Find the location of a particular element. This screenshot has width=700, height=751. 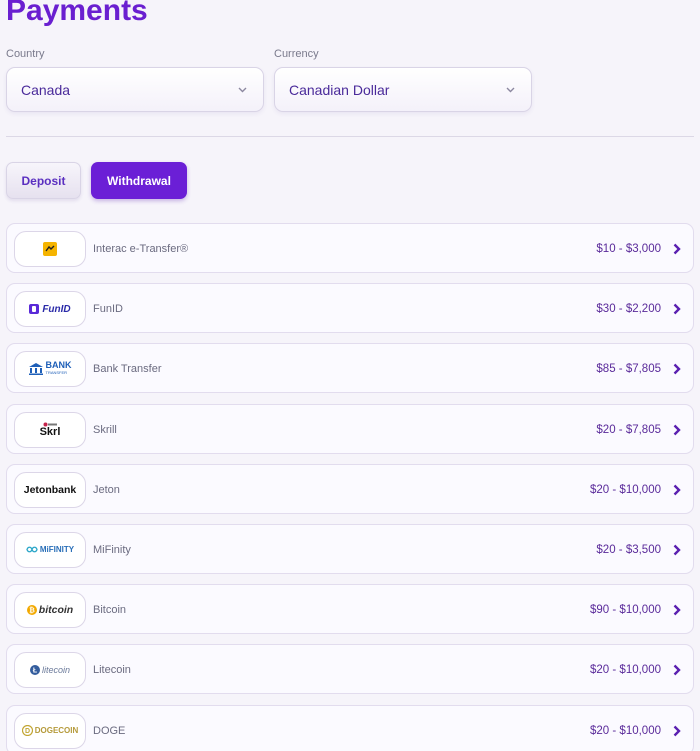

country-value: Canada is located at coordinates (46, 89).